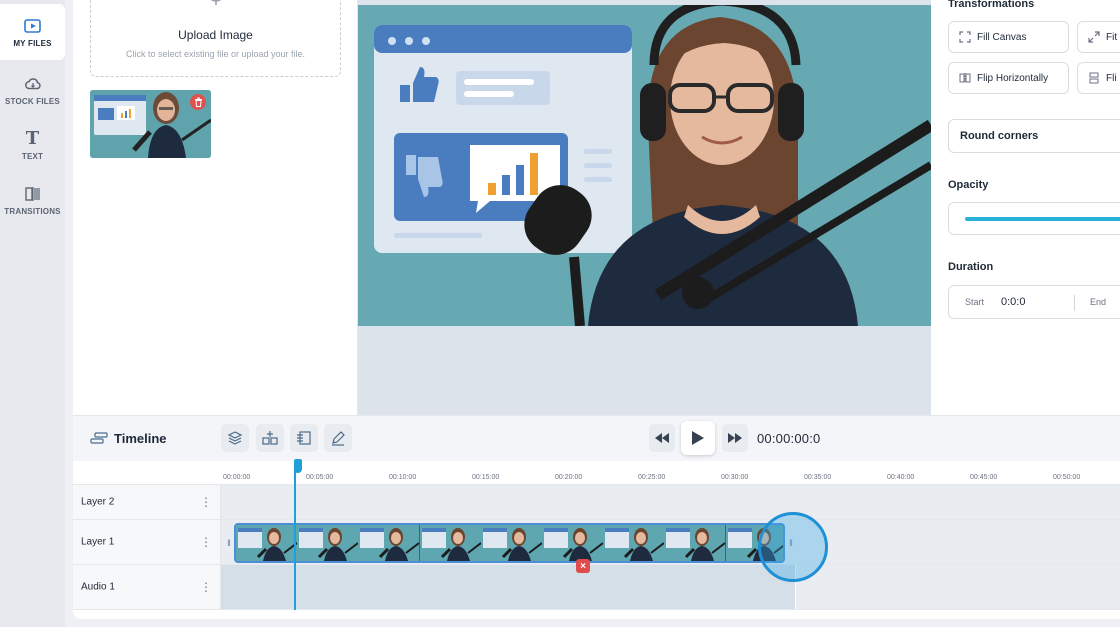 This screenshot has width=1120, height=627. Describe the element at coordinates (975, 302) in the screenshot. I see `start-label: Start` at that location.